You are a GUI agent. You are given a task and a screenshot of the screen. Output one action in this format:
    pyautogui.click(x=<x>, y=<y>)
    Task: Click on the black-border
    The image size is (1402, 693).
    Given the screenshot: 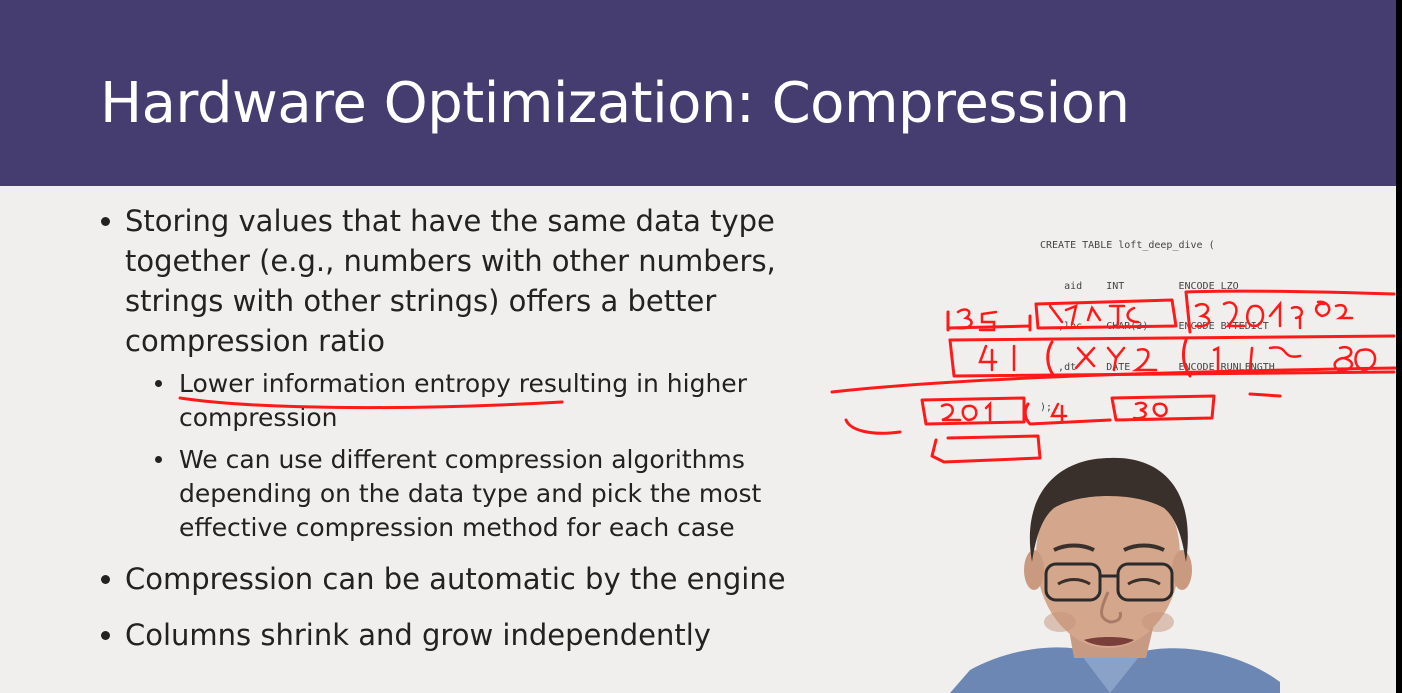 What is the action you would take?
    pyautogui.click(x=1399, y=346)
    